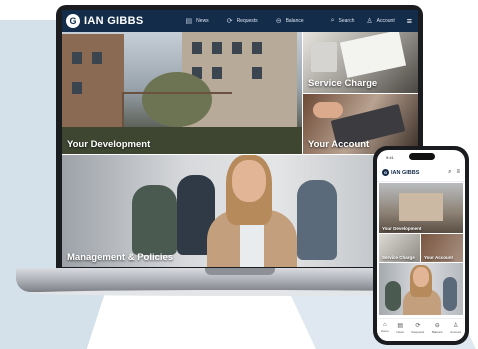 The image size is (478, 349). I want to click on tab-requests: ⟳ Requests, so click(418, 330).